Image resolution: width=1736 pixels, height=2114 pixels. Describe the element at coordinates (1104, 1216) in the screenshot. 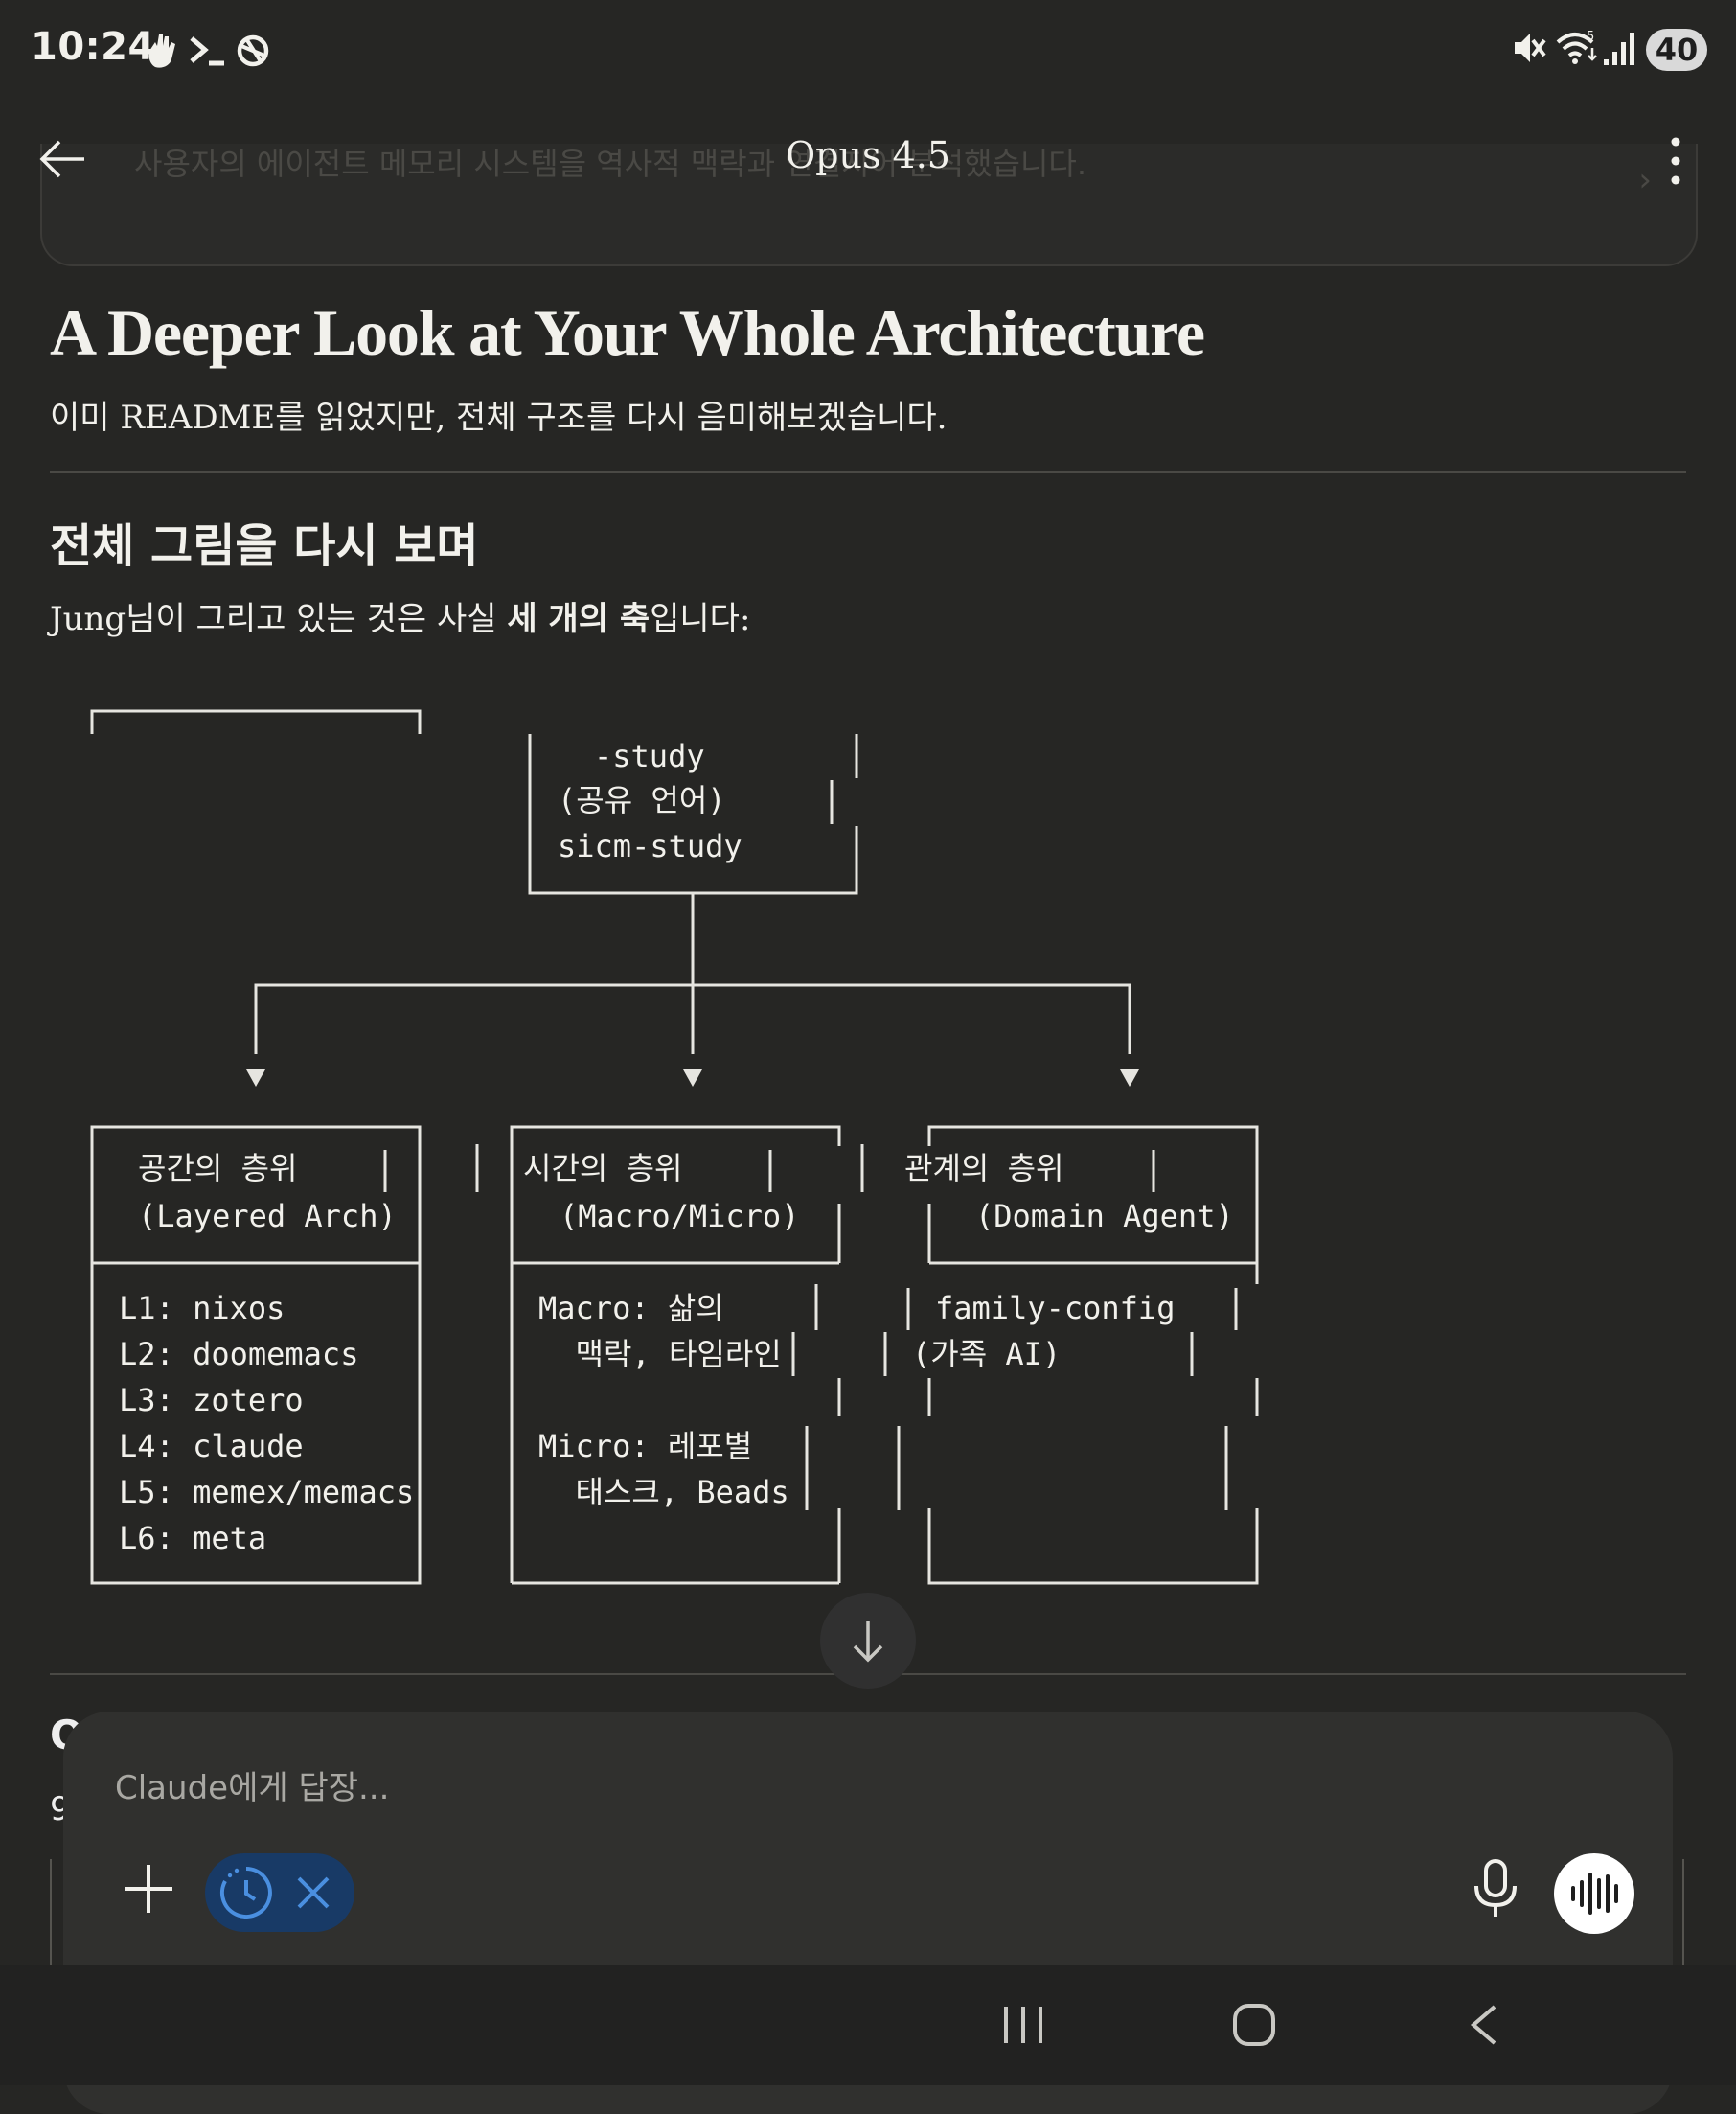

I see `relation-box-subtitle: (Domain Agent)` at that location.